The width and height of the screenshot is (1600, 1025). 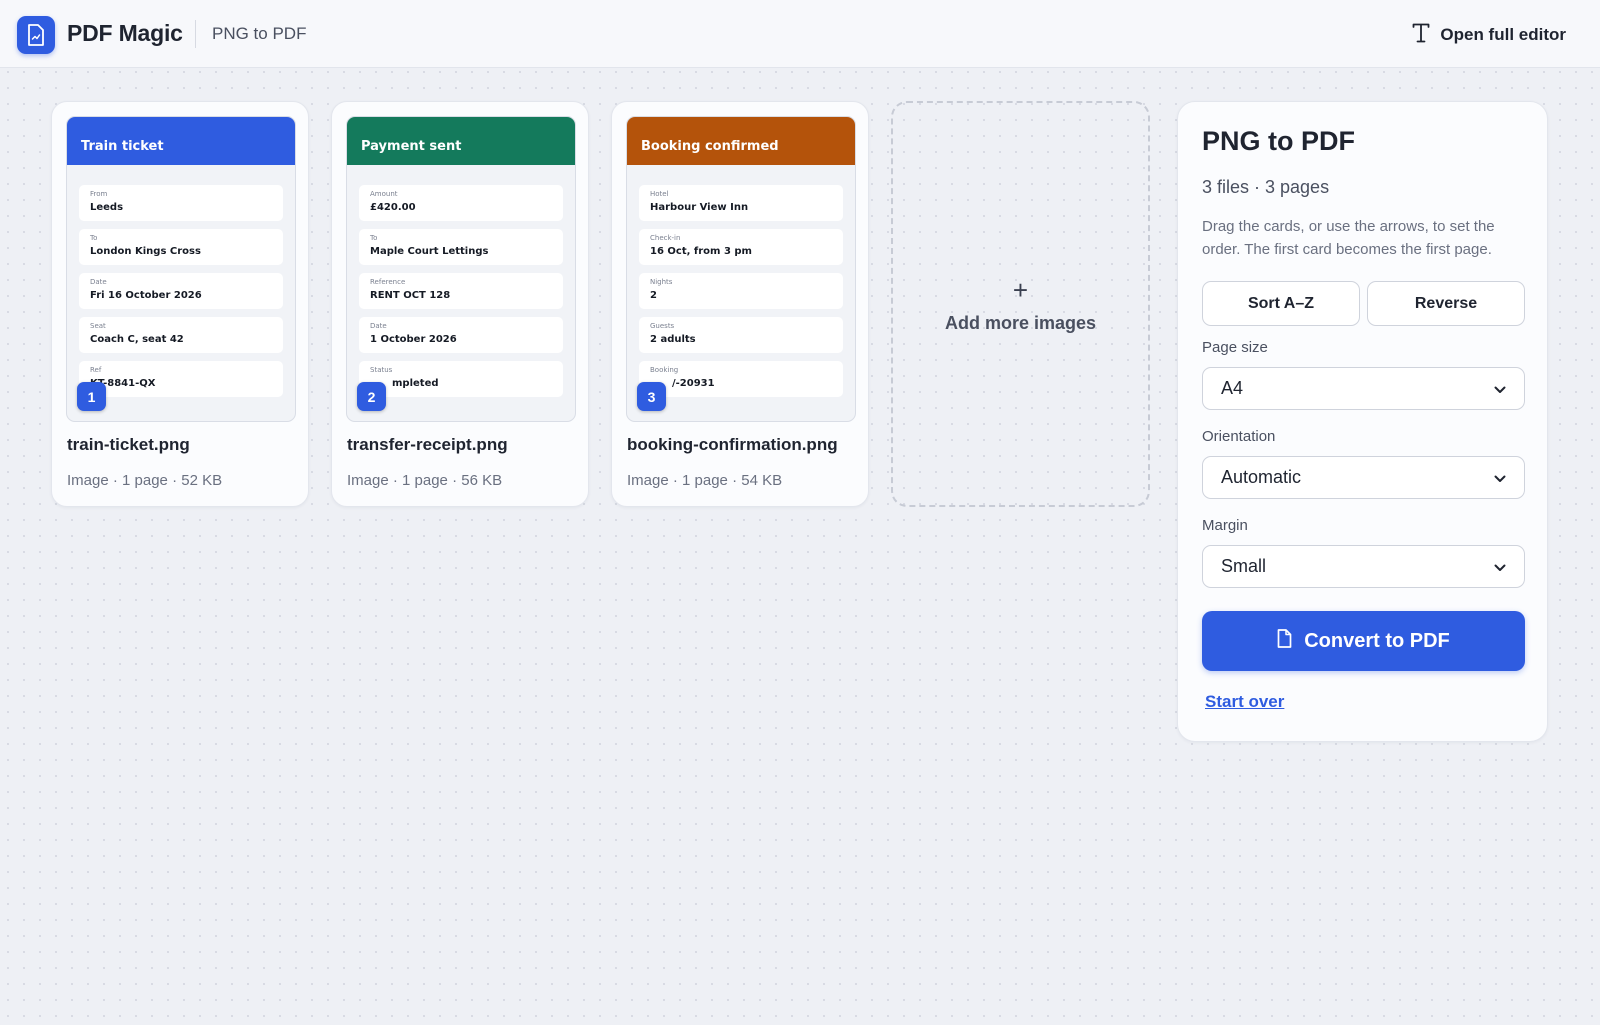 I want to click on file-meta: Image · 1 page · 52 KB, so click(x=145, y=480).